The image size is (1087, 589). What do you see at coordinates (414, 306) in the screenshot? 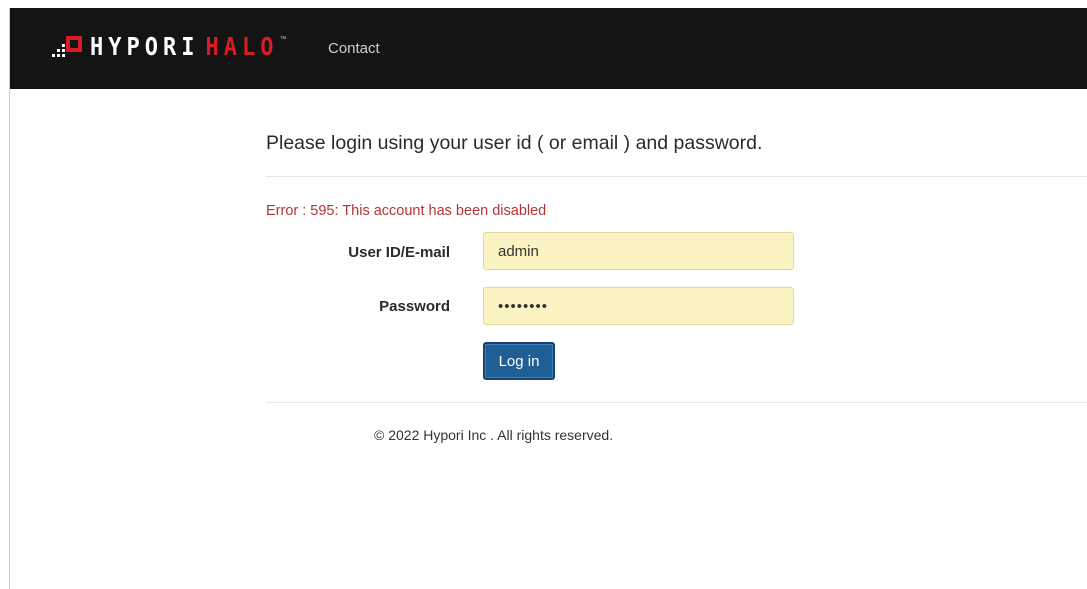
I see `password-label: Password` at bounding box center [414, 306].